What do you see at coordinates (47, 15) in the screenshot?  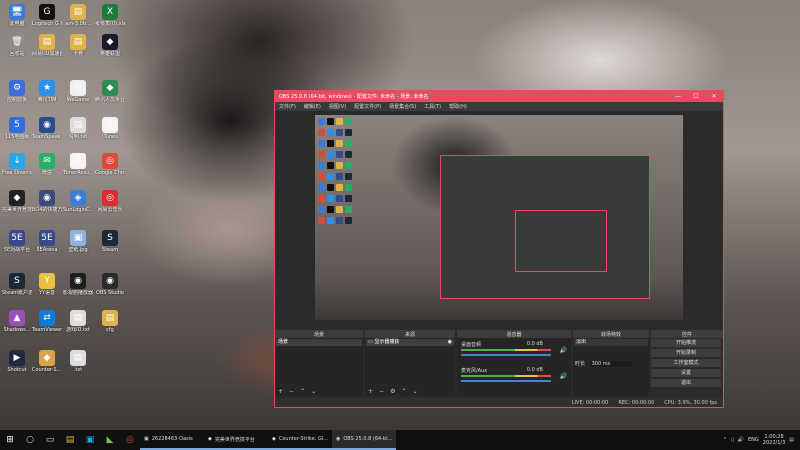 I see `desktop-icon: GLogitech G HUB` at bounding box center [47, 15].